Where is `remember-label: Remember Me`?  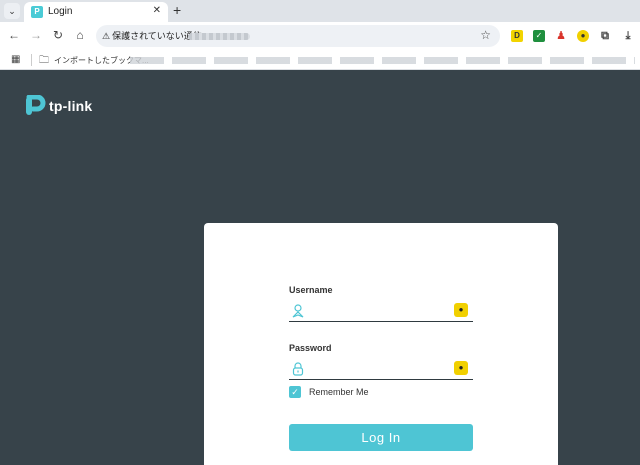
remember-label: Remember Me is located at coordinates (339, 392).